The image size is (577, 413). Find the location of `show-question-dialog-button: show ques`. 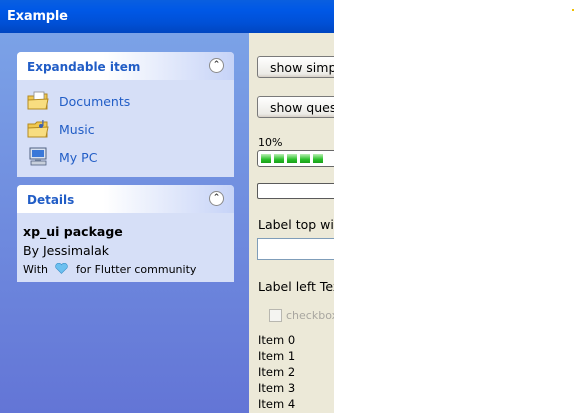

show-question-dialog-button: show ques is located at coordinates (295, 107).